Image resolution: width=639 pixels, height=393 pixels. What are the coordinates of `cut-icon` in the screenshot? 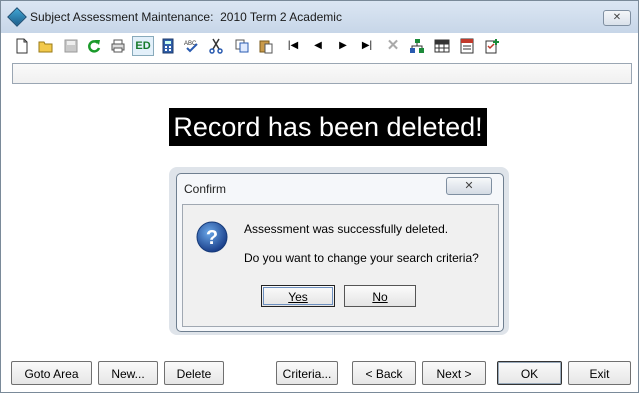 It's located at (216, 46).